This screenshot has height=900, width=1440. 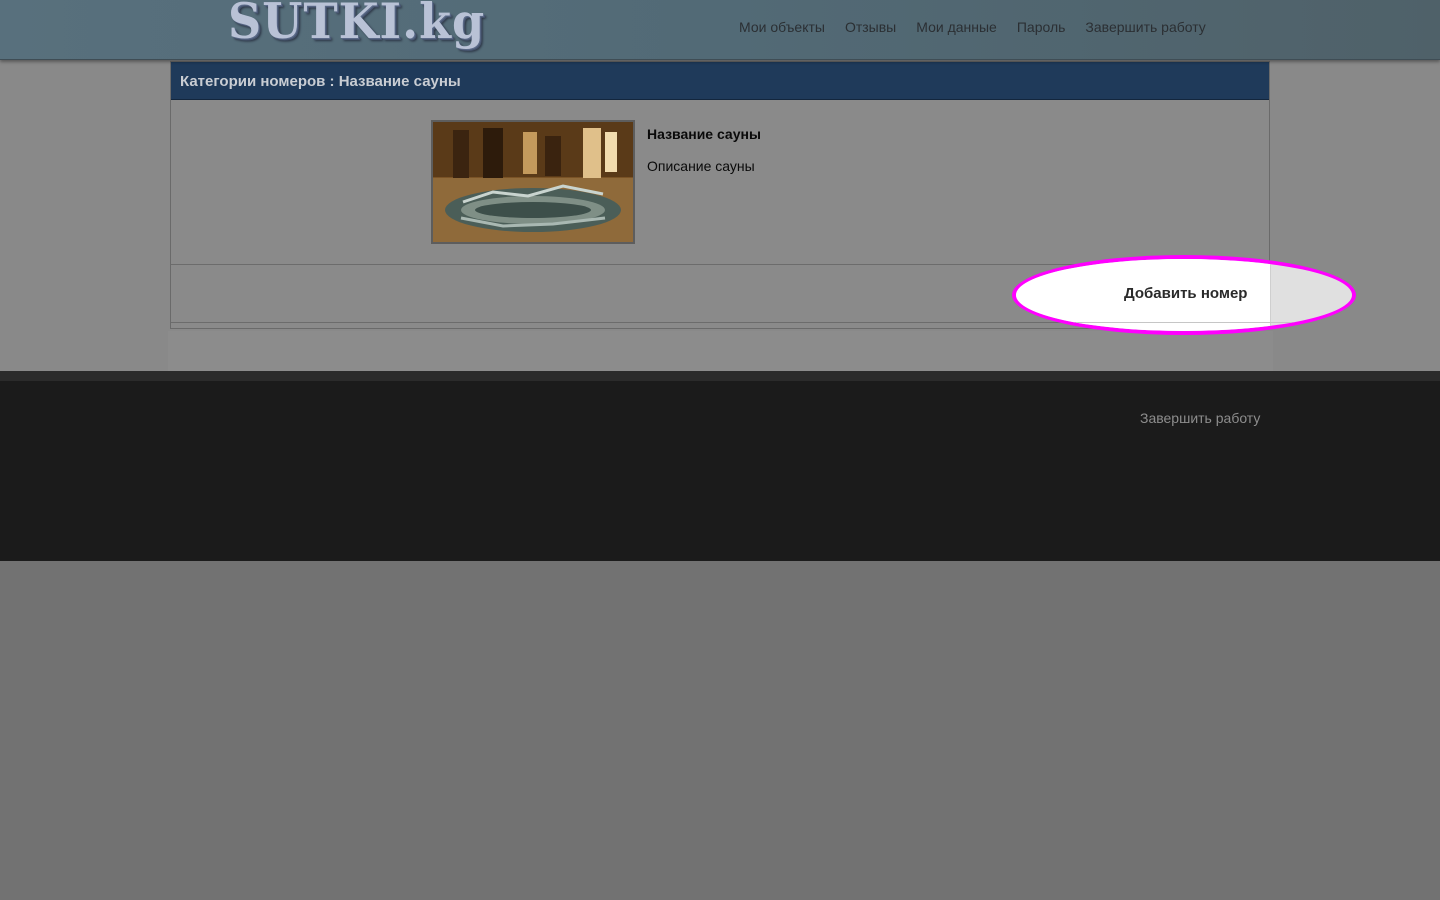 I want to click on footer-logout-link: Завершить работу, so click(x=1200, y=418).